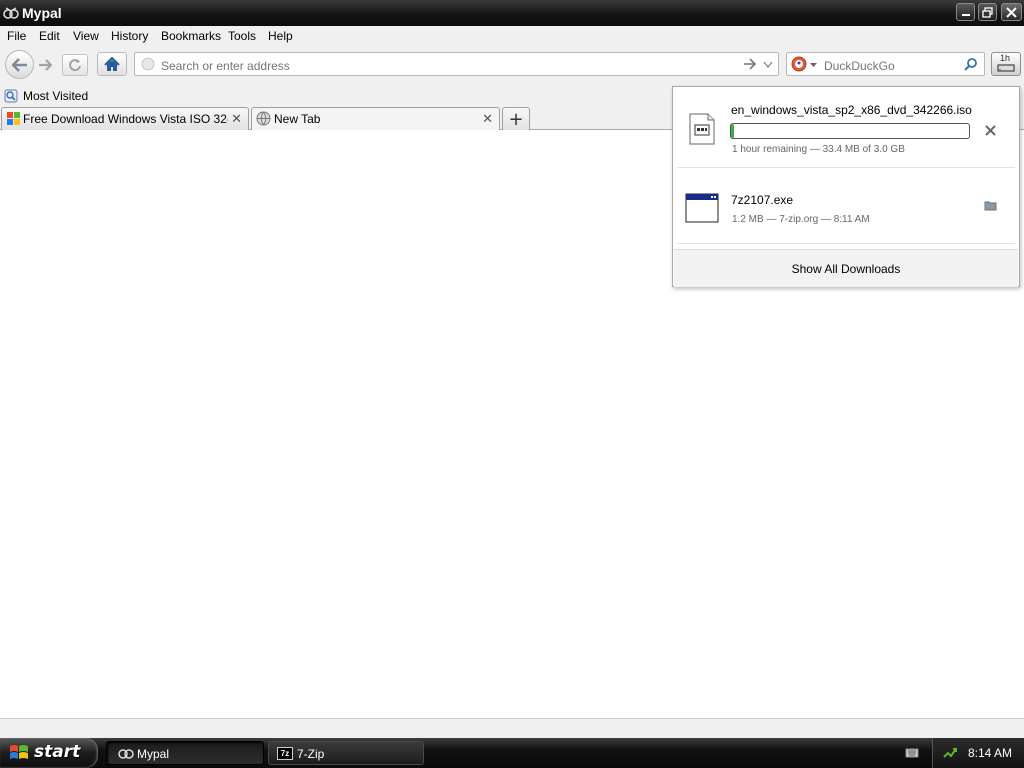  I want to click on start-button: start, so click(49, 753).